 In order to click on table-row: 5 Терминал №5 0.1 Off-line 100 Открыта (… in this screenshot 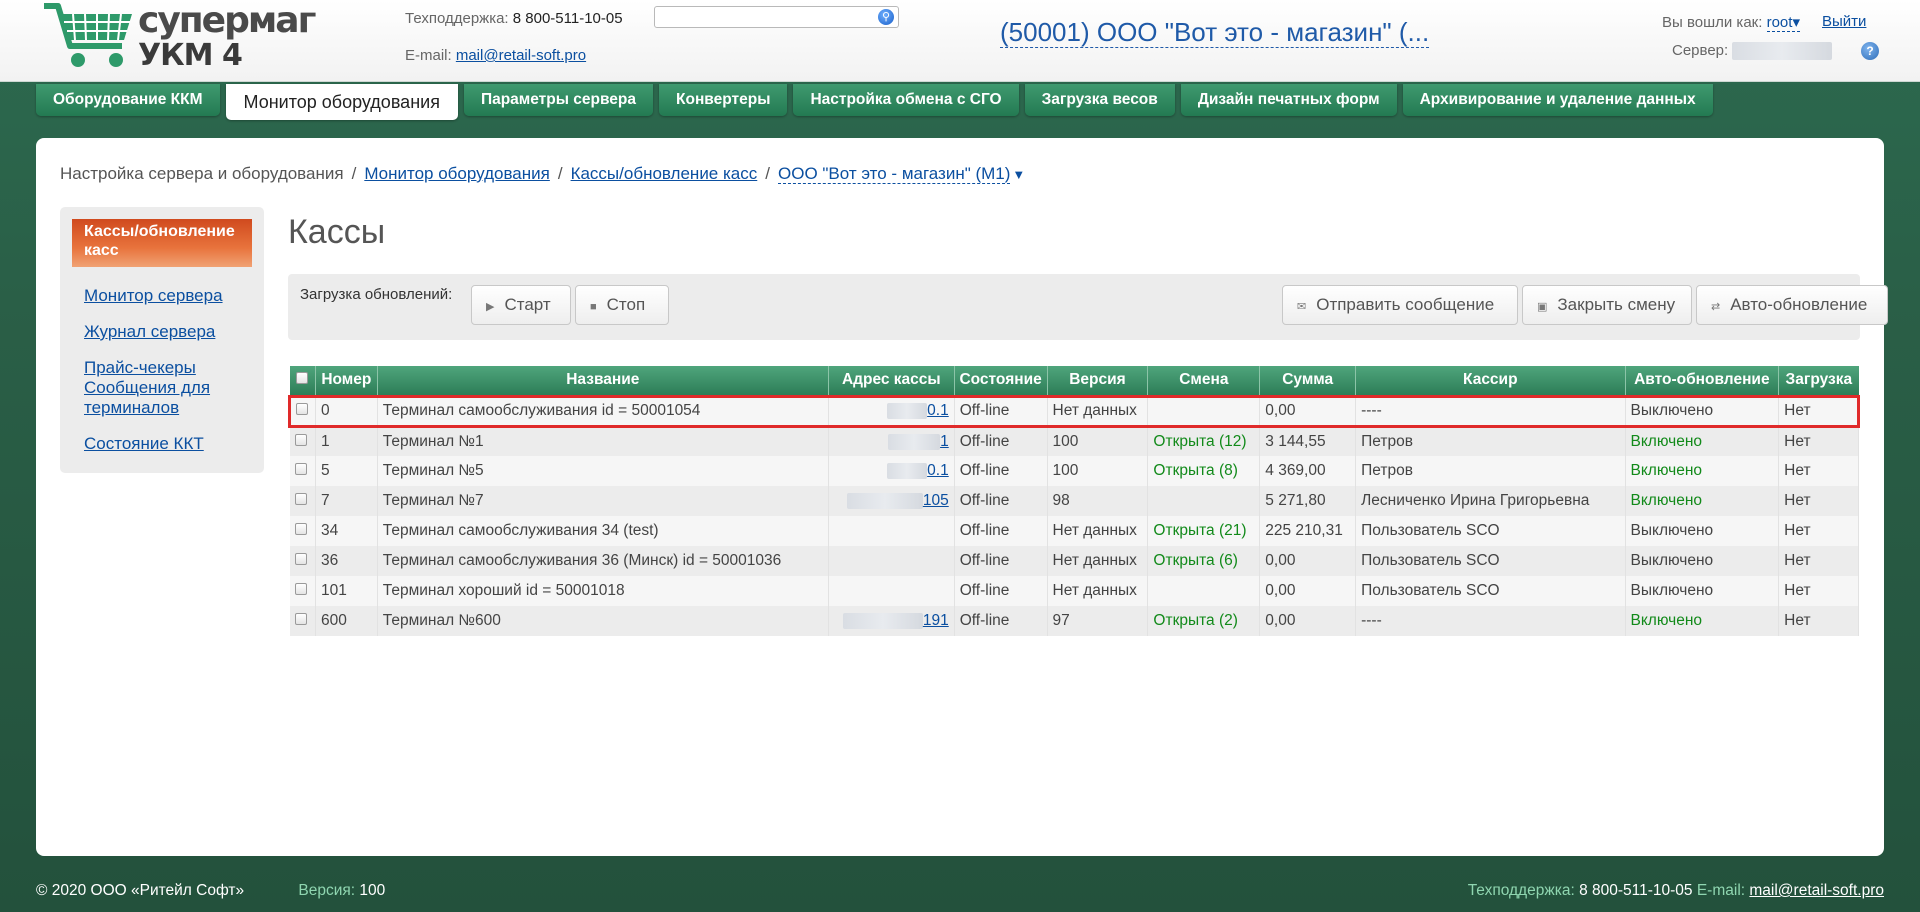, I will do `click(1074, 471)`.